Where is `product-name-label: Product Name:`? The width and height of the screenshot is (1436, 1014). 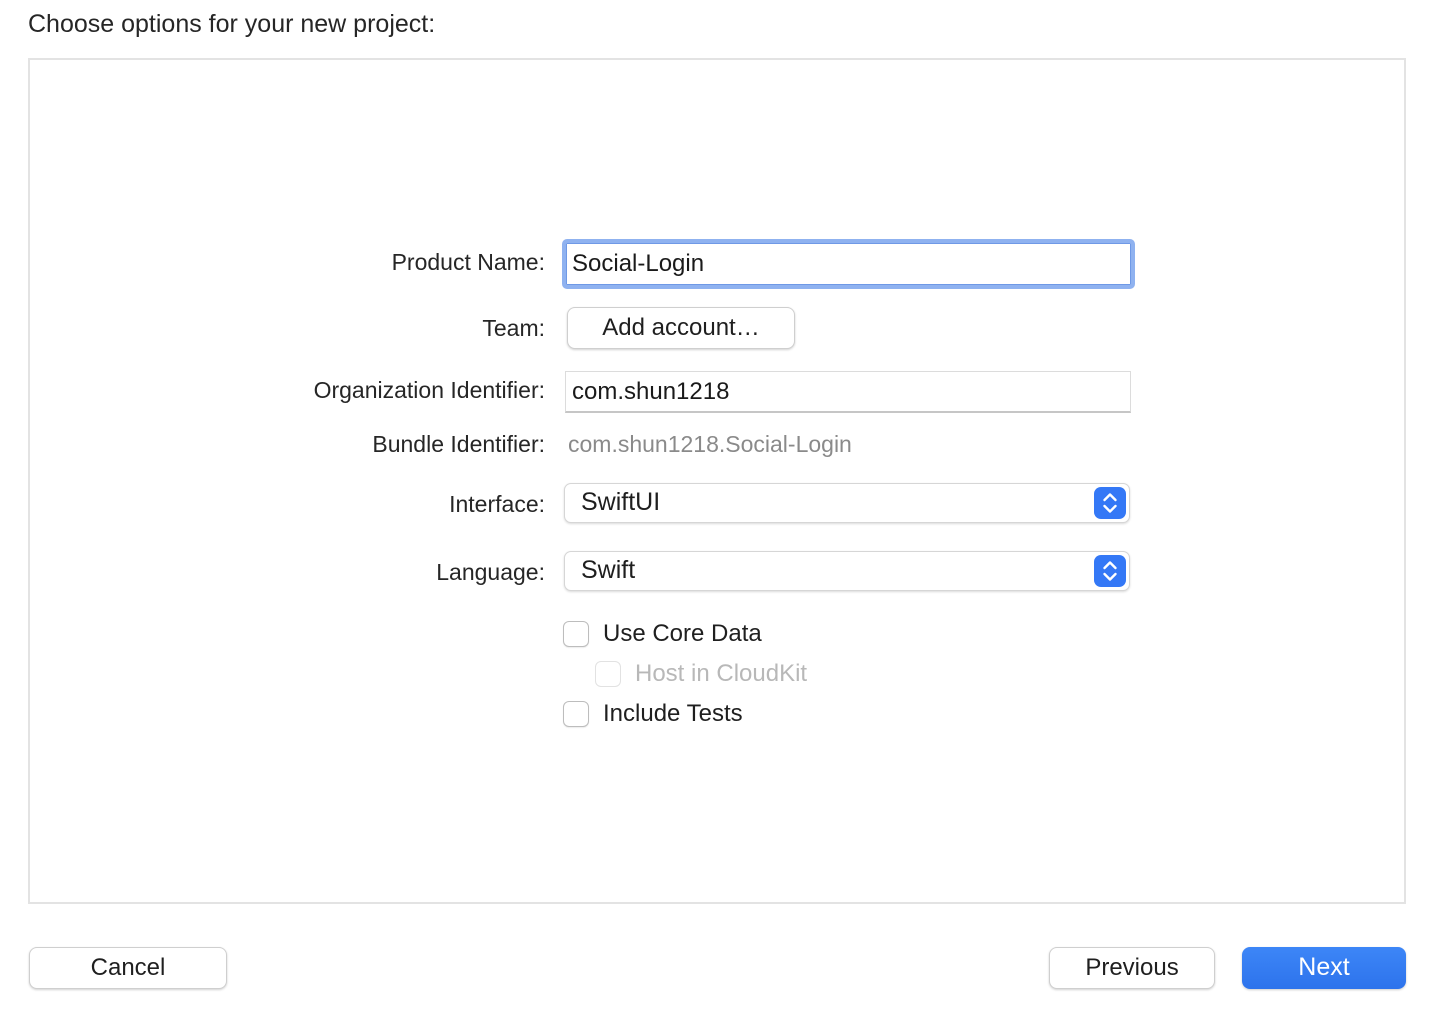 product-name-label: Product Name: is located at coordinates (468, 262).